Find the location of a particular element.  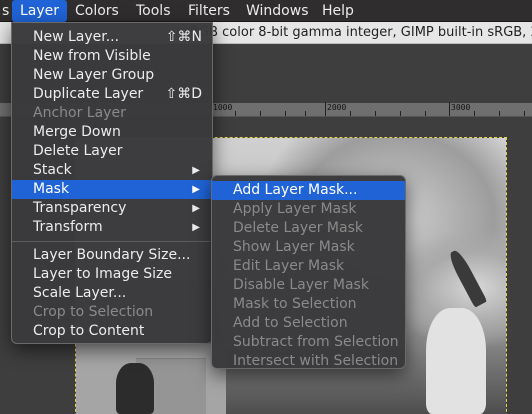

menu-item-apply-layer-mask: Apply Layer Mask is located at coordinates (308, 209).